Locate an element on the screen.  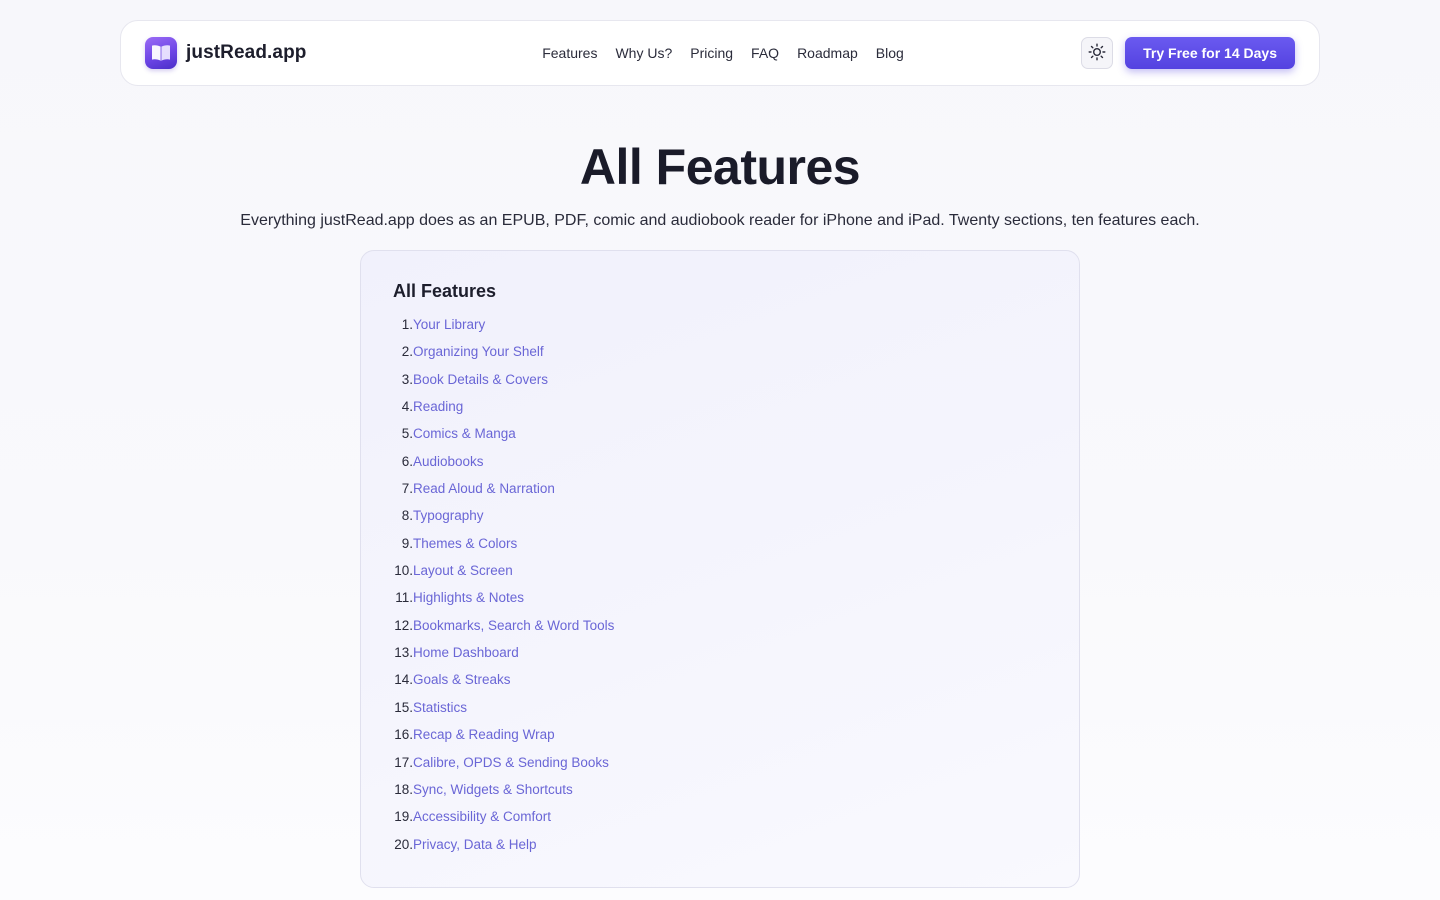
toc-link-privacy-data-help: Privacy, Data & Help is located at coordinates (475, 844).